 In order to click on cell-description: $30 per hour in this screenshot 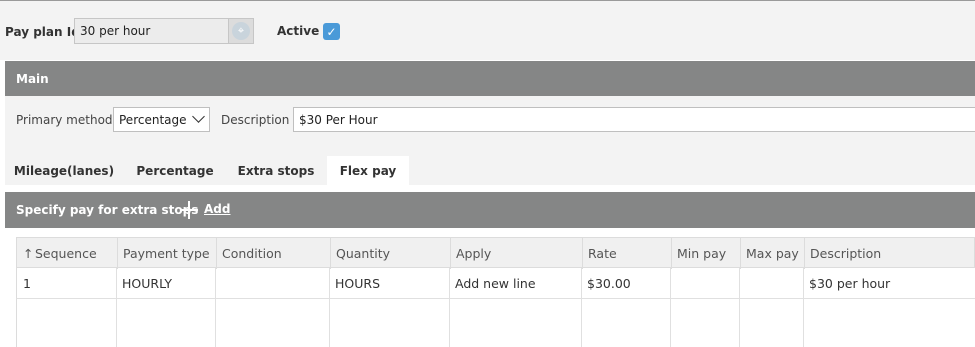, I will do `click(850, 283)`.